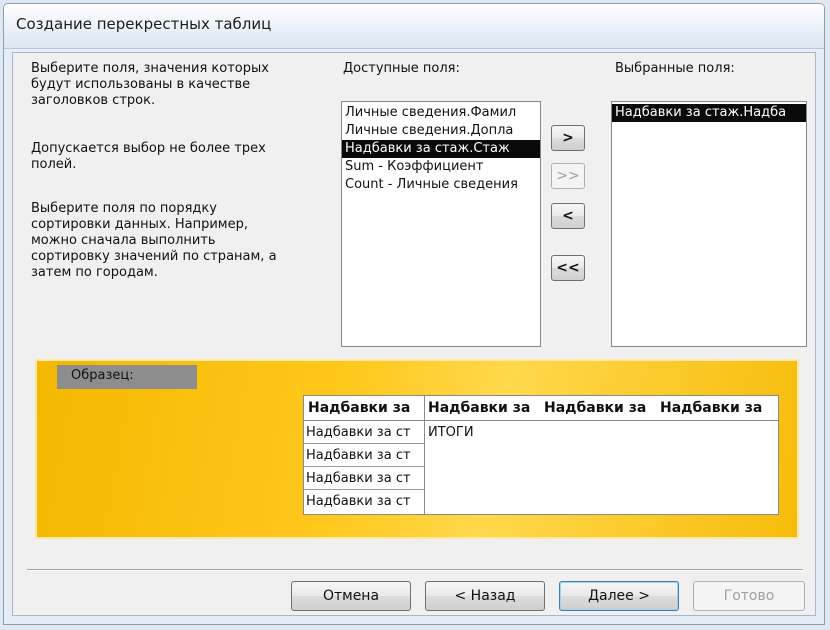  I want to click on available-field-item: Личные сведения.Допла, so click(441, 131).